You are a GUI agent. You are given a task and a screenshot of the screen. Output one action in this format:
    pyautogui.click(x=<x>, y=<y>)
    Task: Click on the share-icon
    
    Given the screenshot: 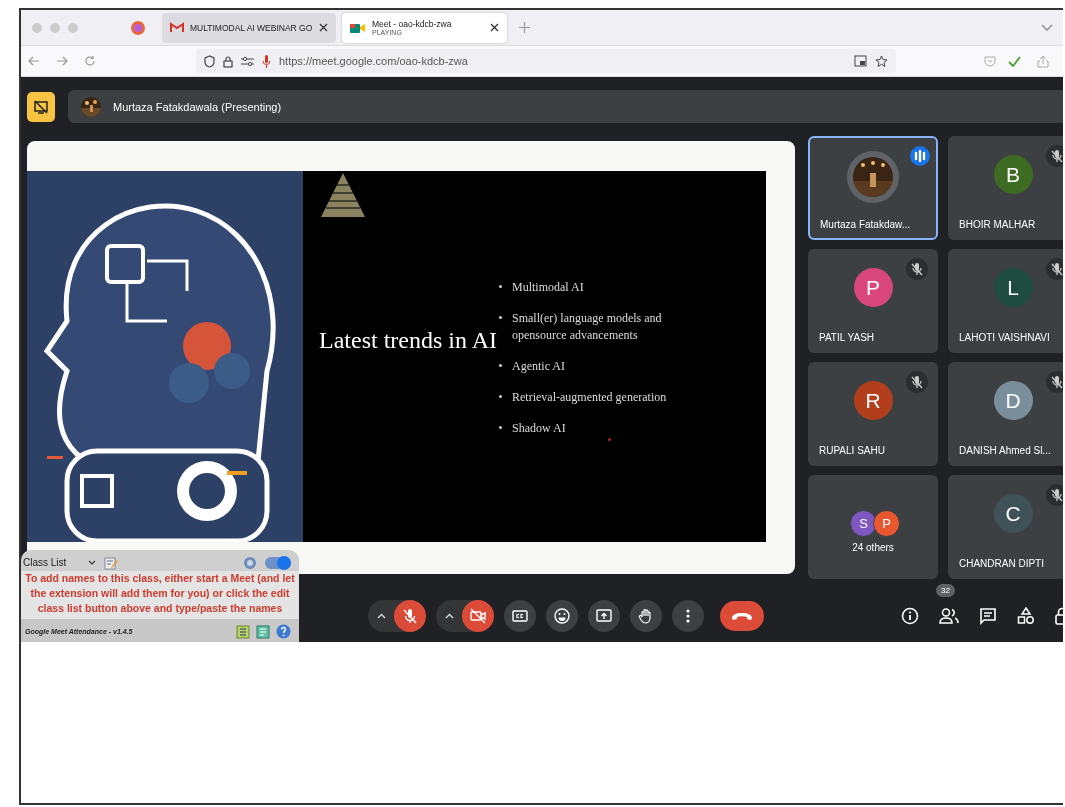 What is the action you would take?
    pyautogui.click(x=1043, y=61)
    